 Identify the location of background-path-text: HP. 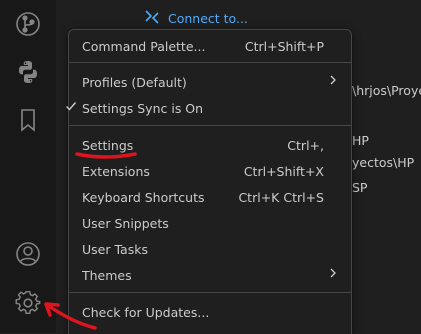
(360, 140).